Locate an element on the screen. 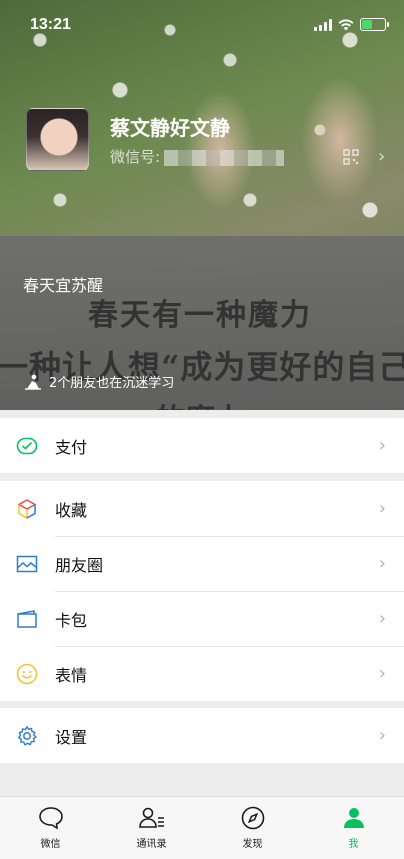 The width and height of the screenshot is (404, 859). menu-item-pay: 支付 › is located at coordinates (202, 445).